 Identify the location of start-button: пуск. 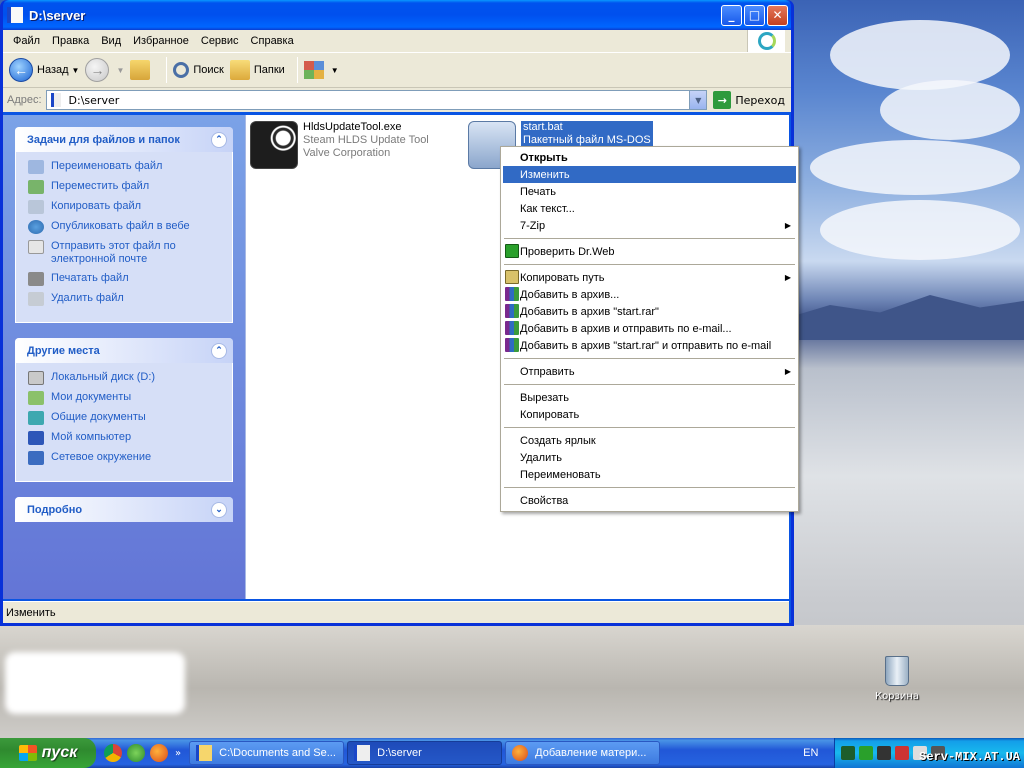
(48, 753).